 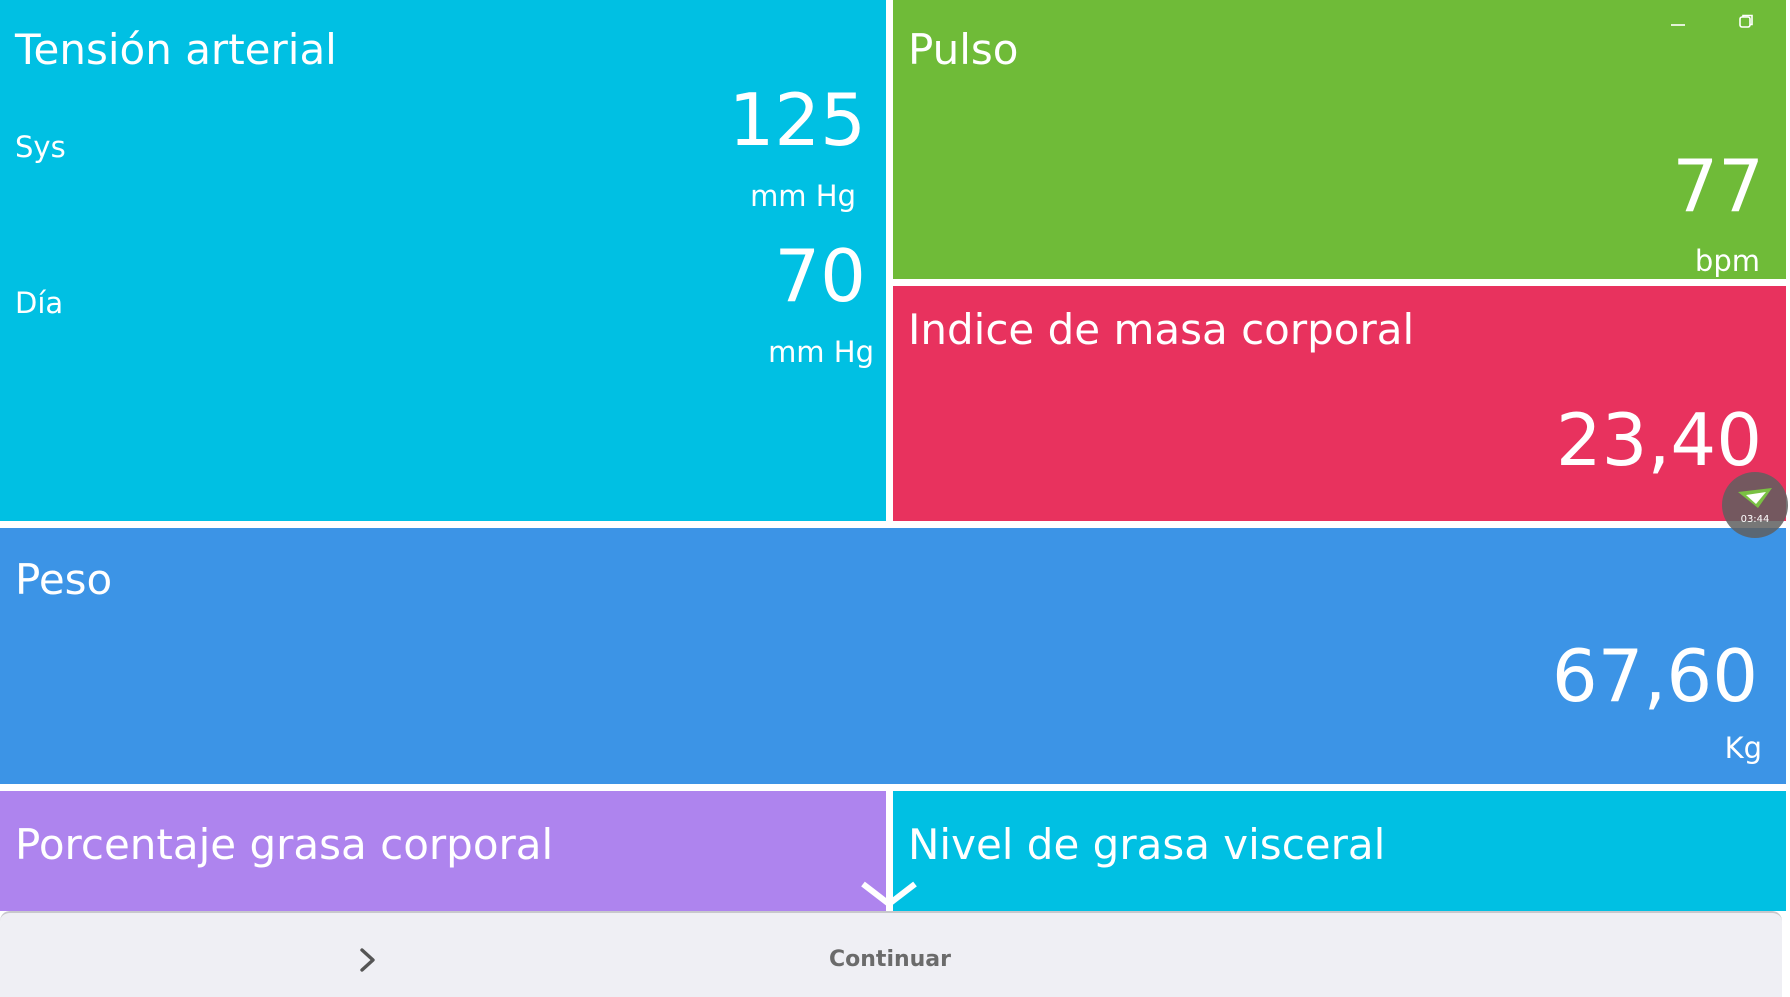 I want to click on pulse-title: Pulso, so click(x=963, y=49).